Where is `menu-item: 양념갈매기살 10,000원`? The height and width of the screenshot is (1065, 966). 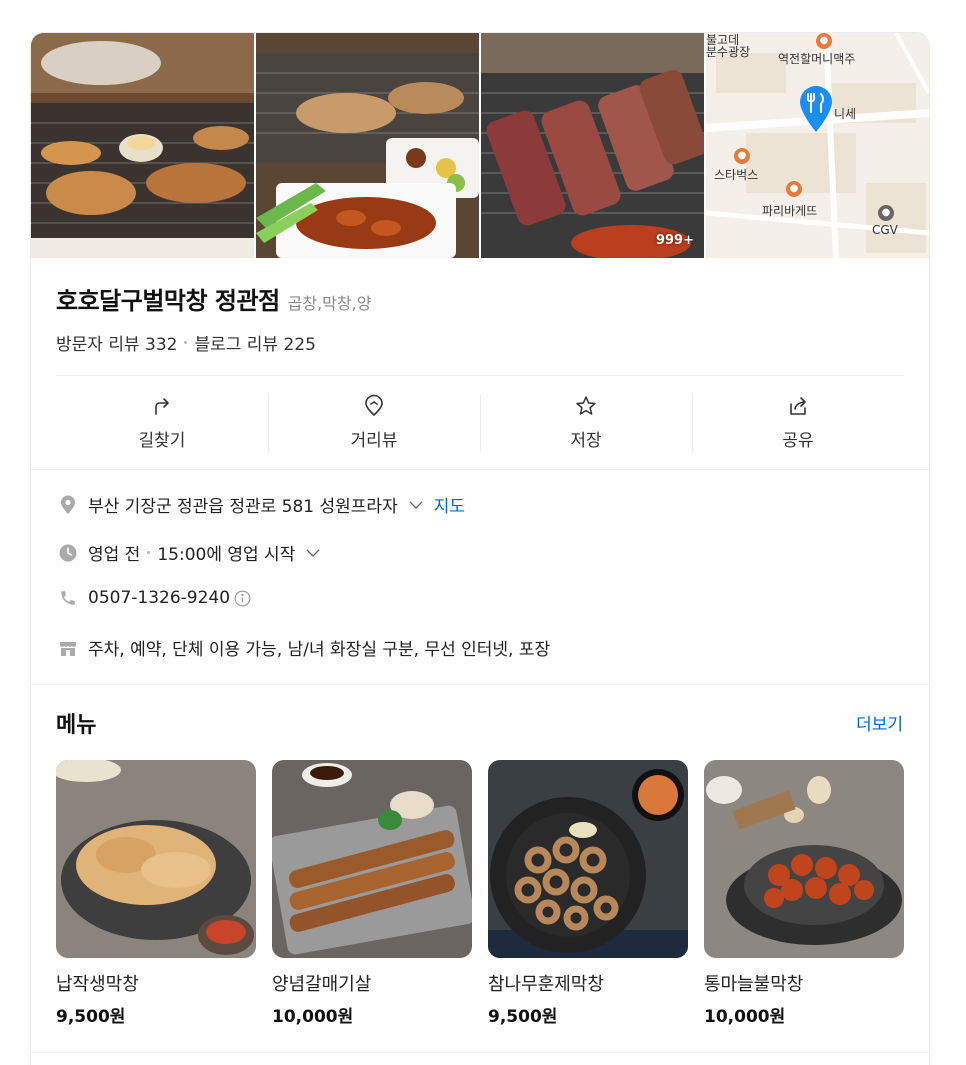 menu-item: 양념갈매기살 10,000원 is located at coordinates (372, 893).